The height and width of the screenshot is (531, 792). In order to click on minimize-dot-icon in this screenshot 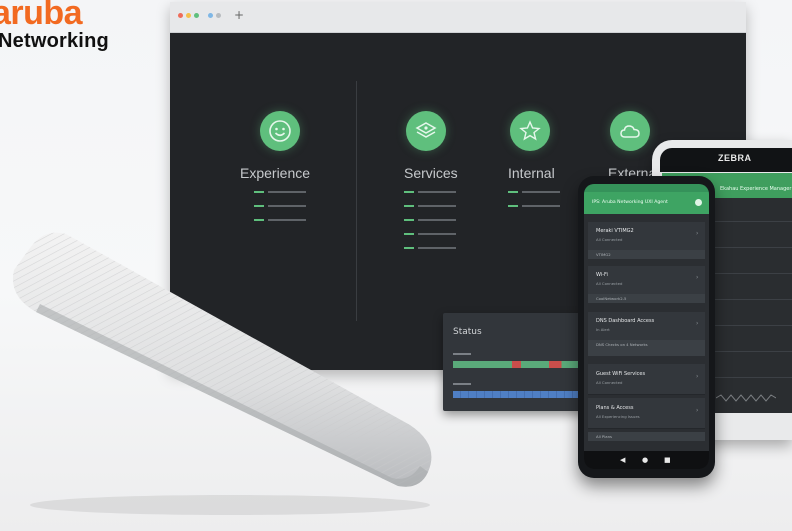, I will do `click(188, 15)`.